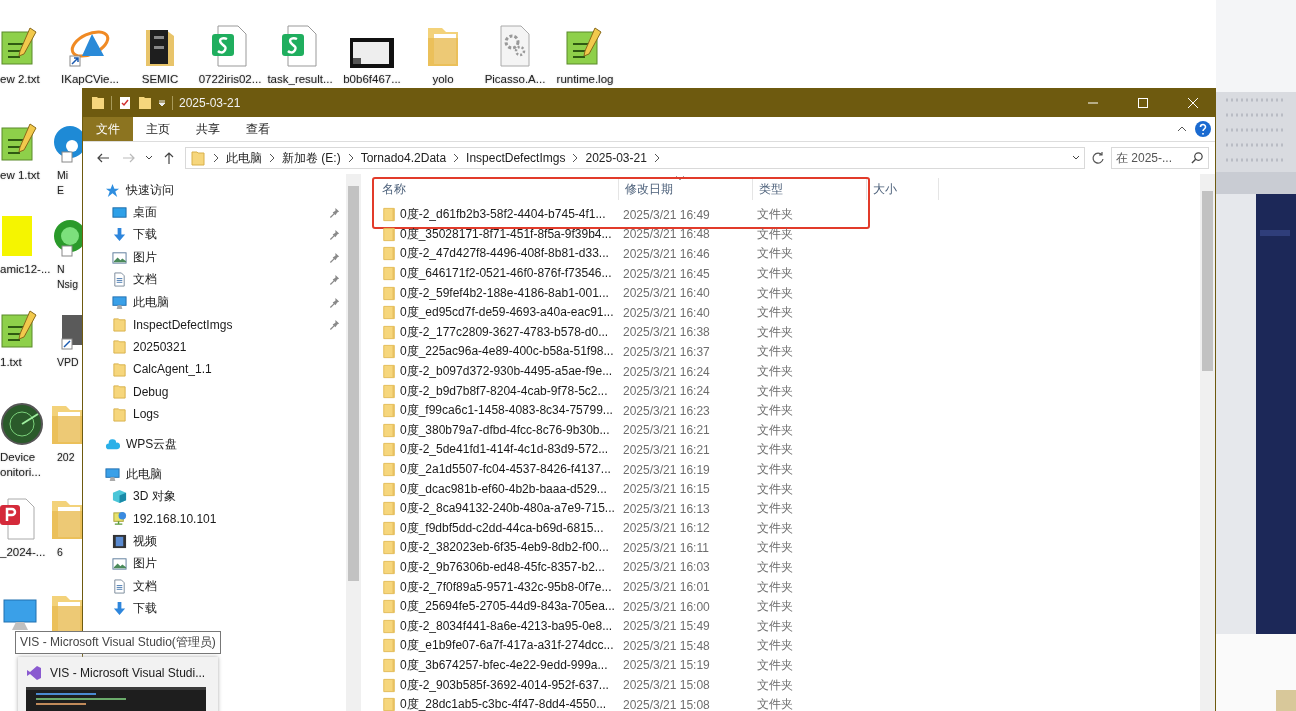 The width and height of the screenshot is (1296, 711). What do you see at coordinates (1098, 158) in the screenshot?
I see `refresh-icon` at bounding box center [1098, 158].